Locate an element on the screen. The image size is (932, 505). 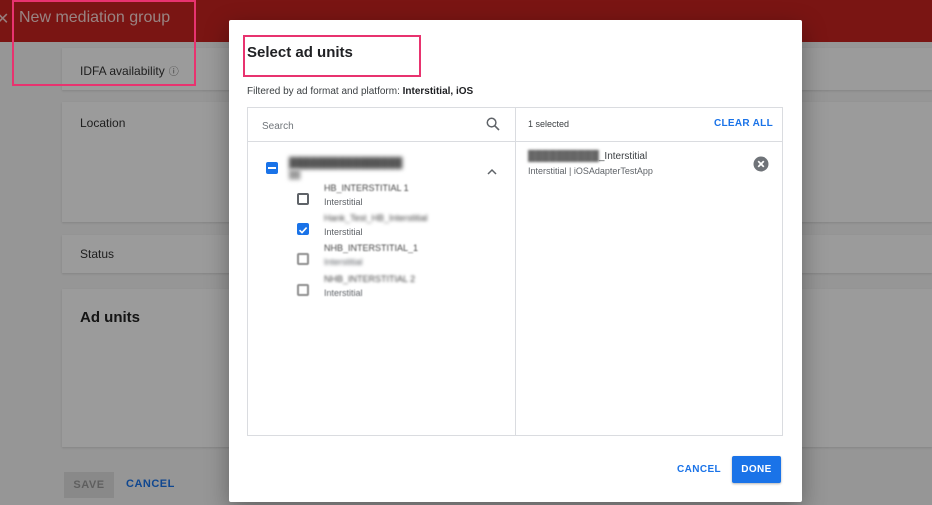
ad-unit-item: NHB_INTERSTITIAL_1 Interstitial is located at coordinates (381, 258).